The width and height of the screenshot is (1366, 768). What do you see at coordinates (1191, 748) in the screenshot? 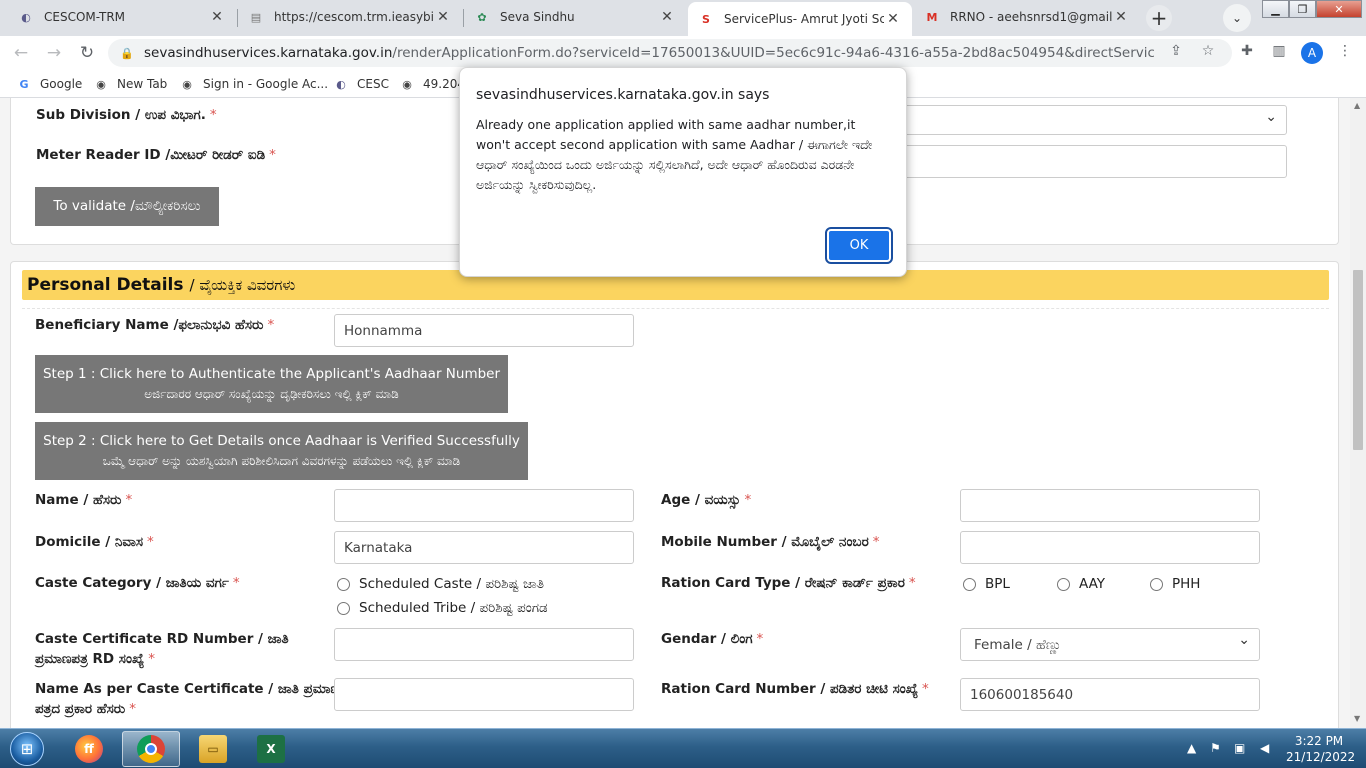
I see `show-hidden-icons: ▲` at bounding box center [1191, 748].